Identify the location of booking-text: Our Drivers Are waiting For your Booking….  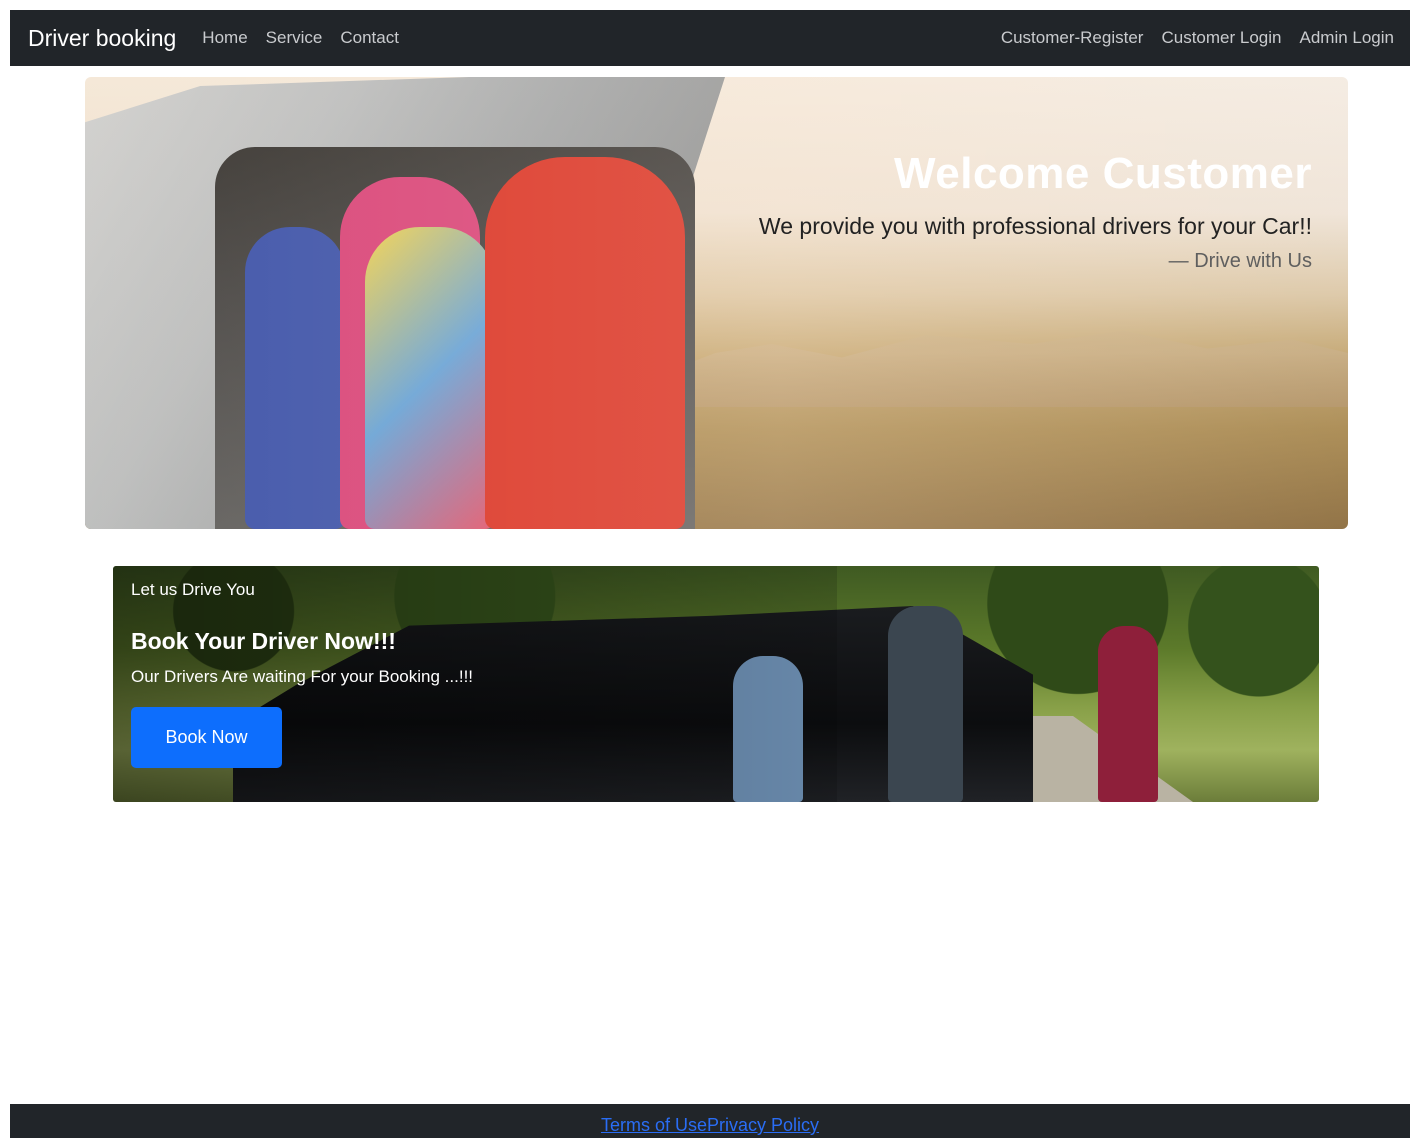
(302, 676).